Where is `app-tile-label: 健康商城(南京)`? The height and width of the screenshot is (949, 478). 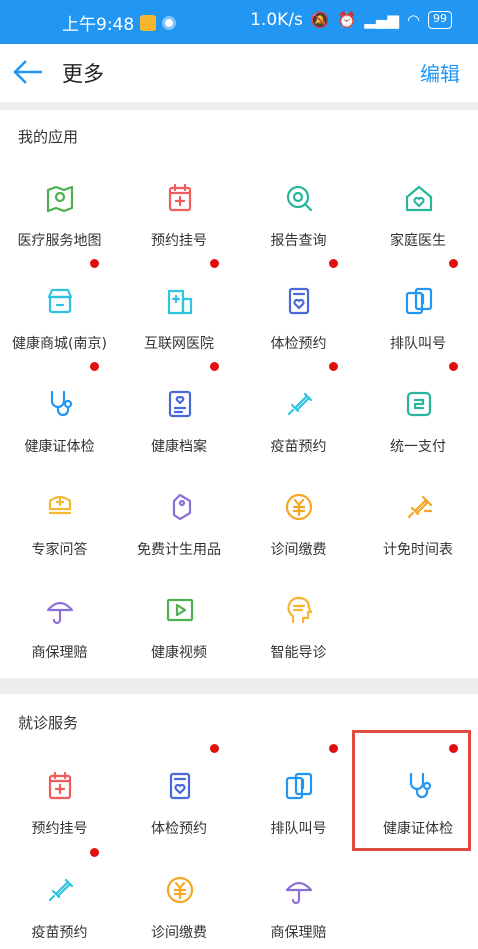
app-tile-label: 健康商城(南京) is located at coordinates (59, 344).